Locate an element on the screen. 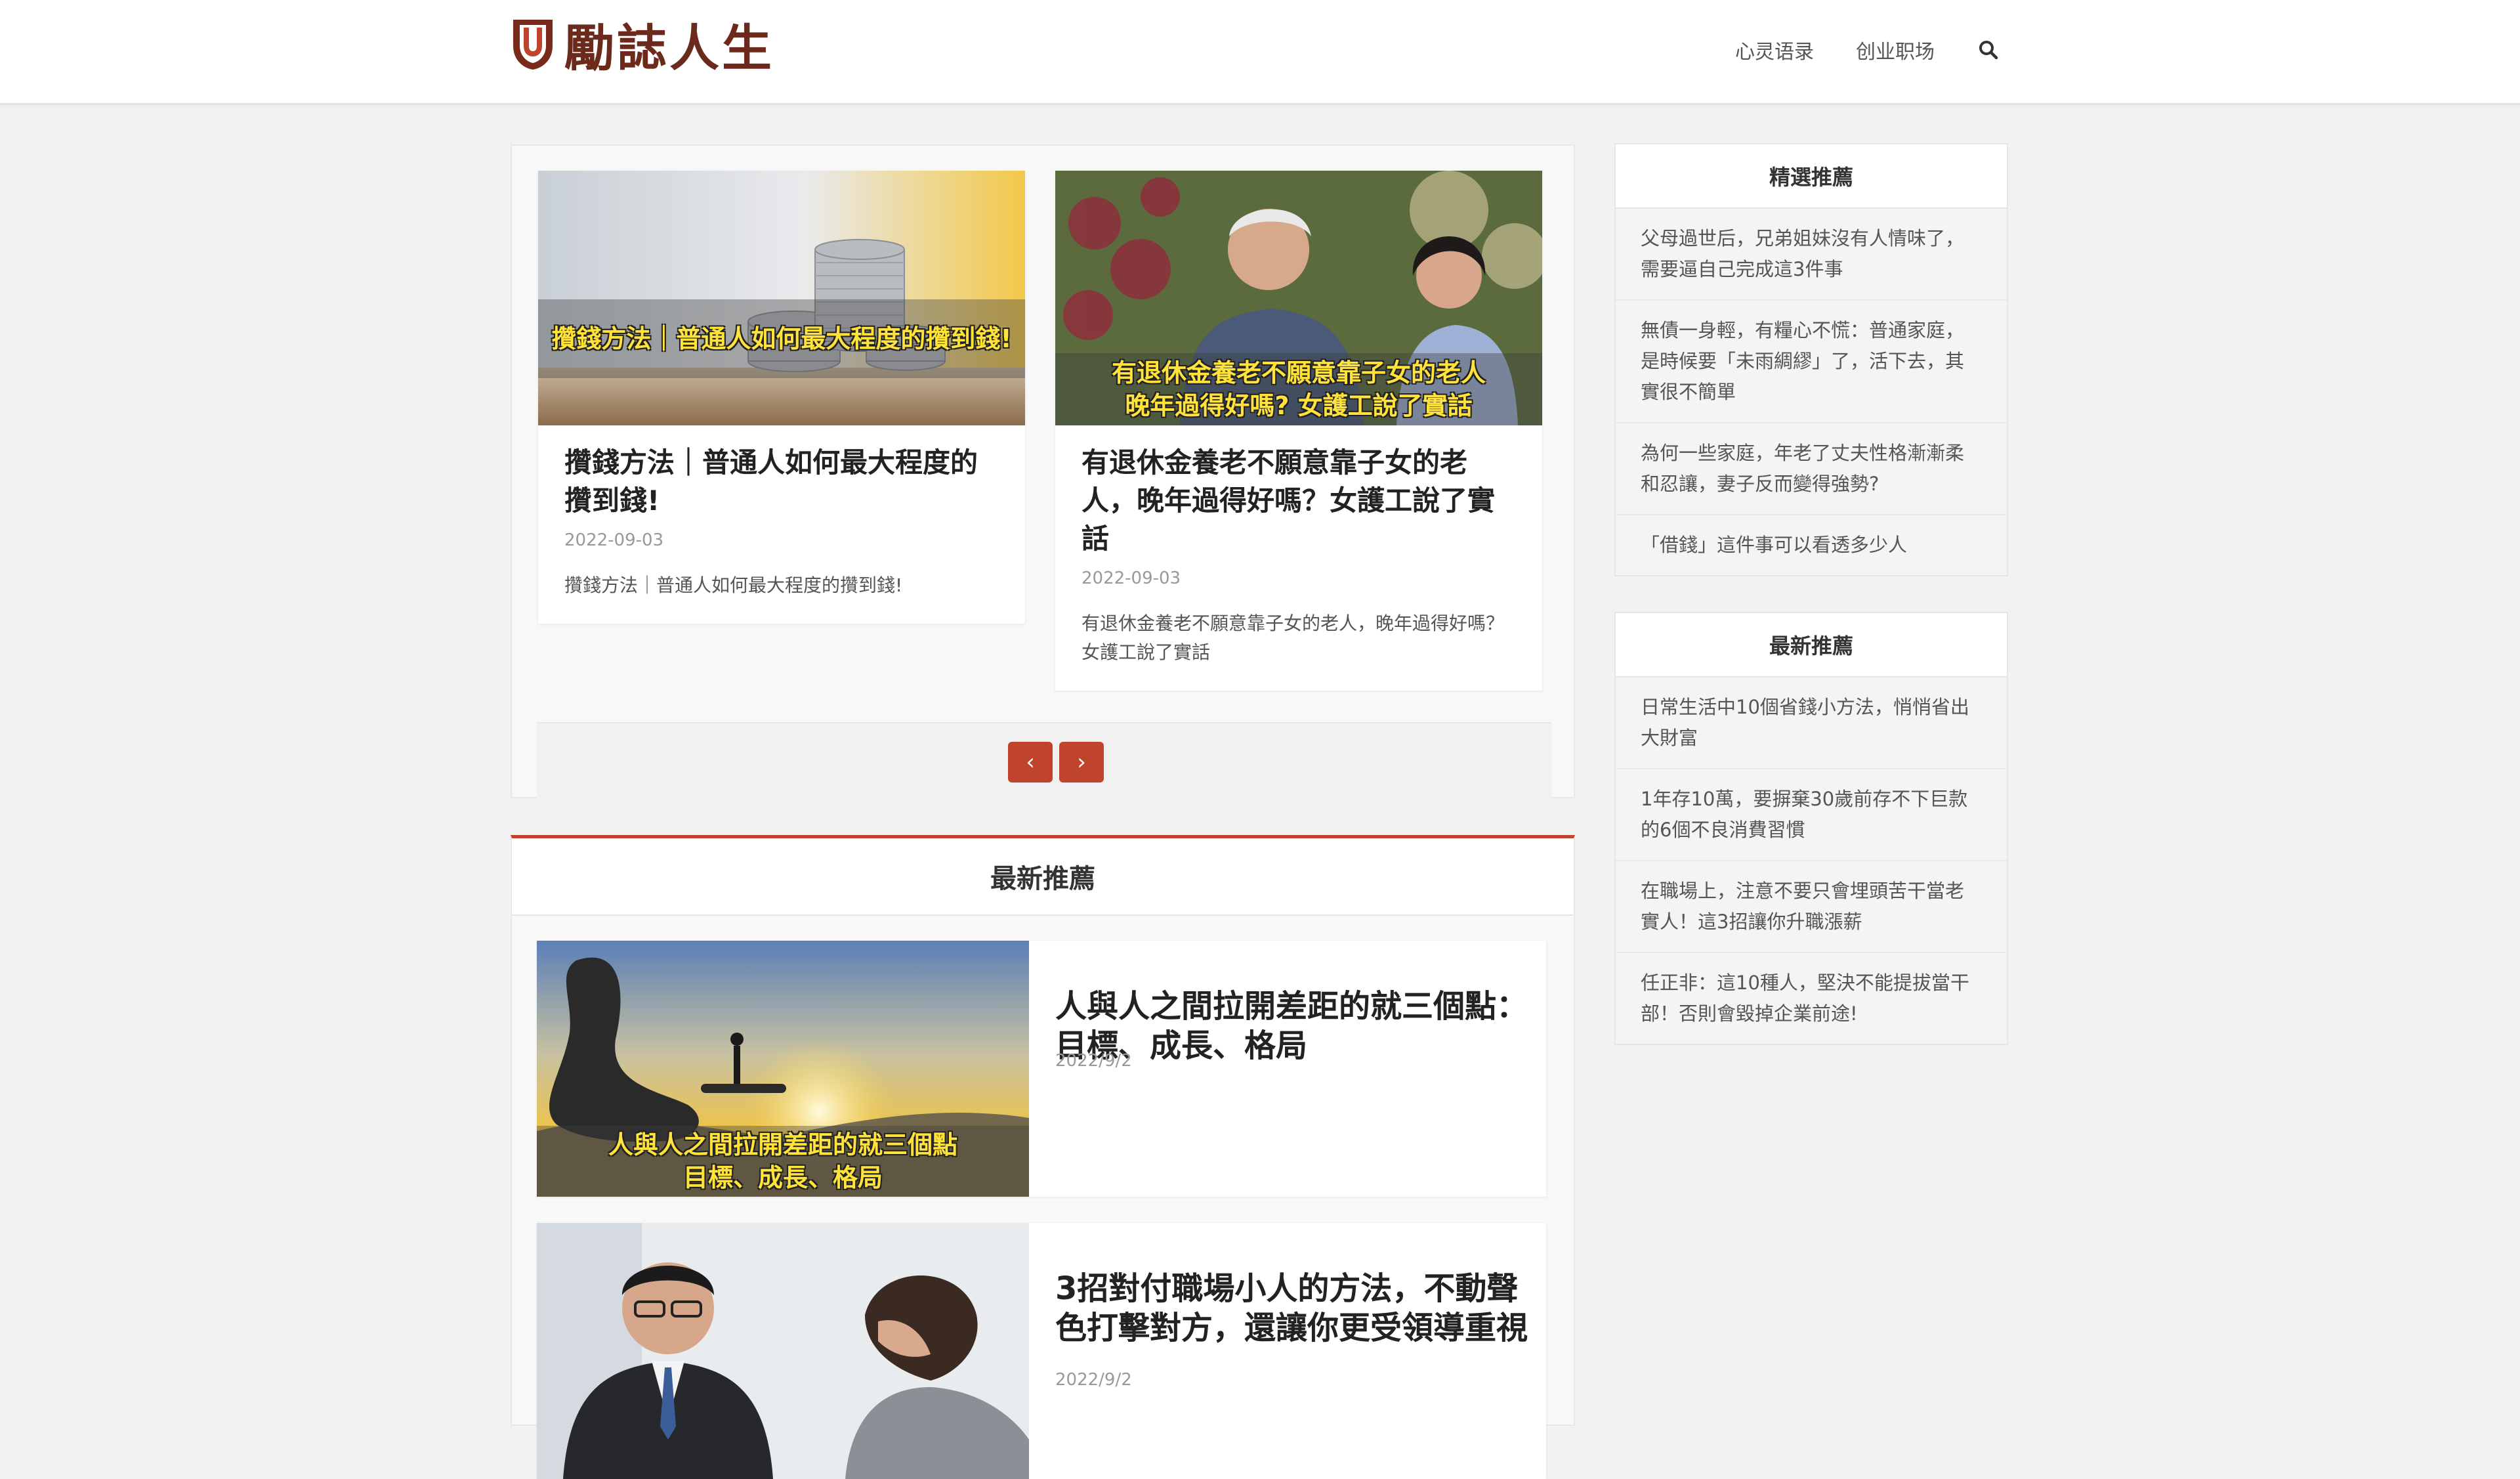 The height and width of the screenshot is (1479, 2520). post-card: 3招對付職場小人的方法，不動聲色打擊對方，還讓你更受領導重視 2022/9/2 is located at coordinates (1041, 1351).